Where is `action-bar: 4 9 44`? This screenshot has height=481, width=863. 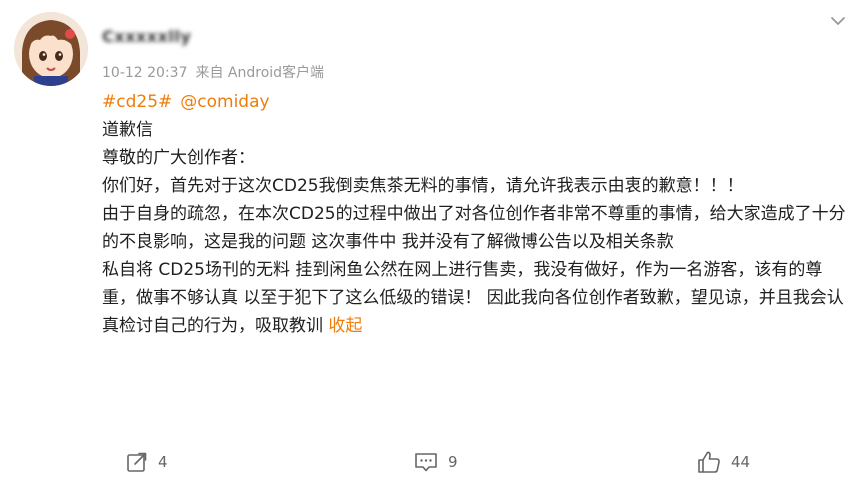
action-bar: 4 9 44 is located at coordinates (431, 462).